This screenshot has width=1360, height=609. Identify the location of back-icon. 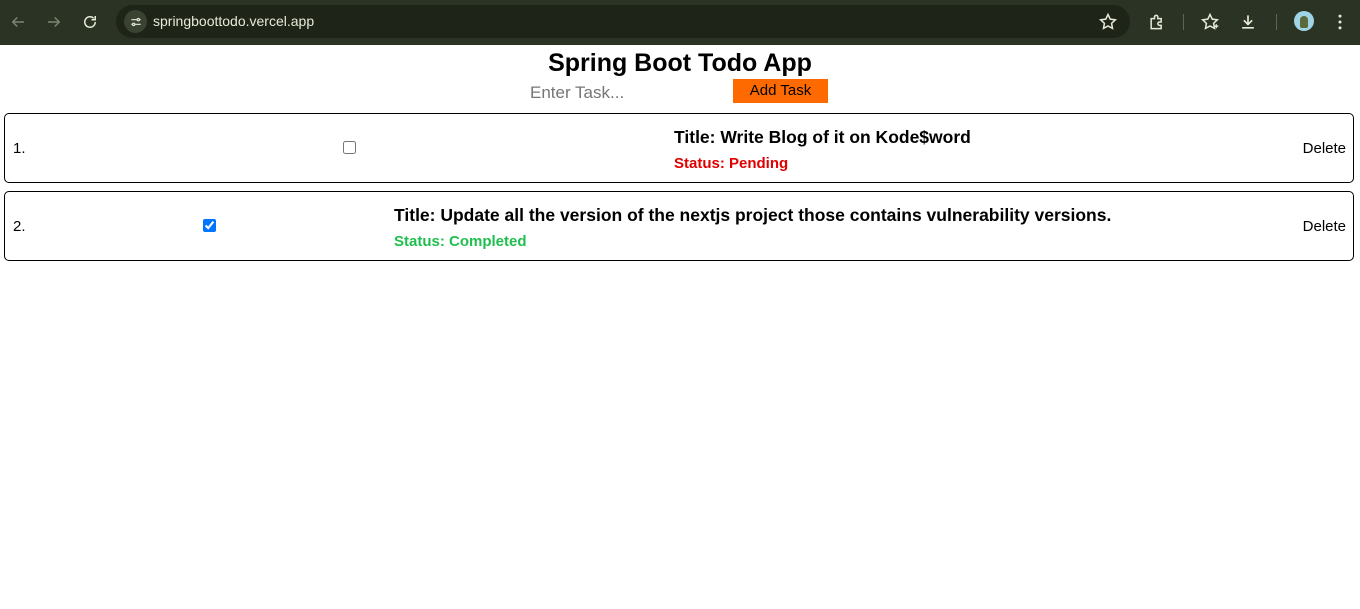
(18, 22).